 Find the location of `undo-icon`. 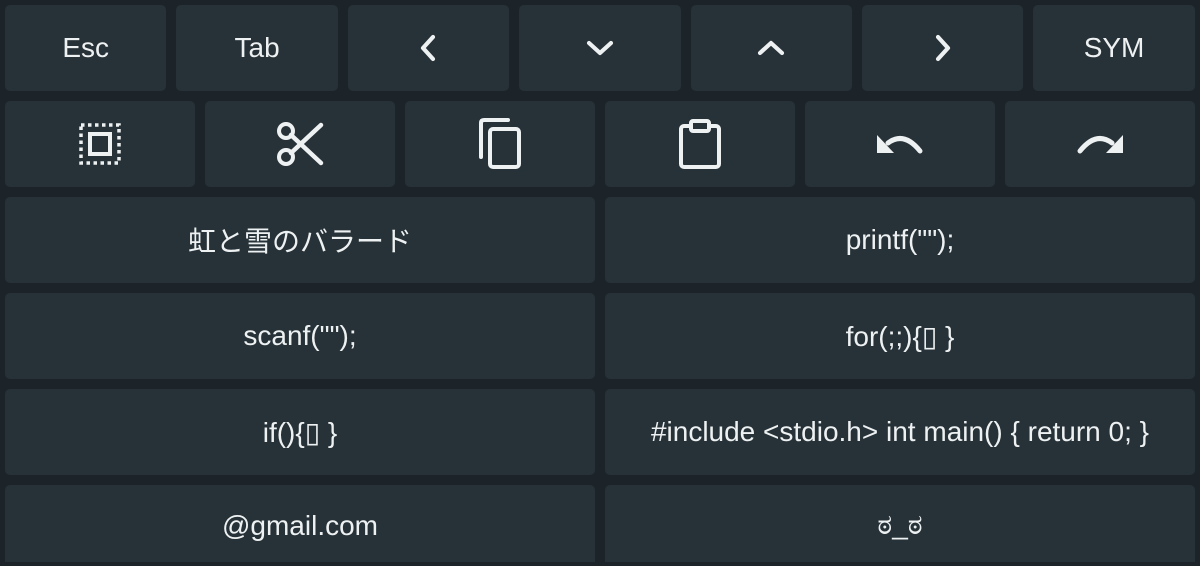

undo-icon is located at coordinates (900, 144).